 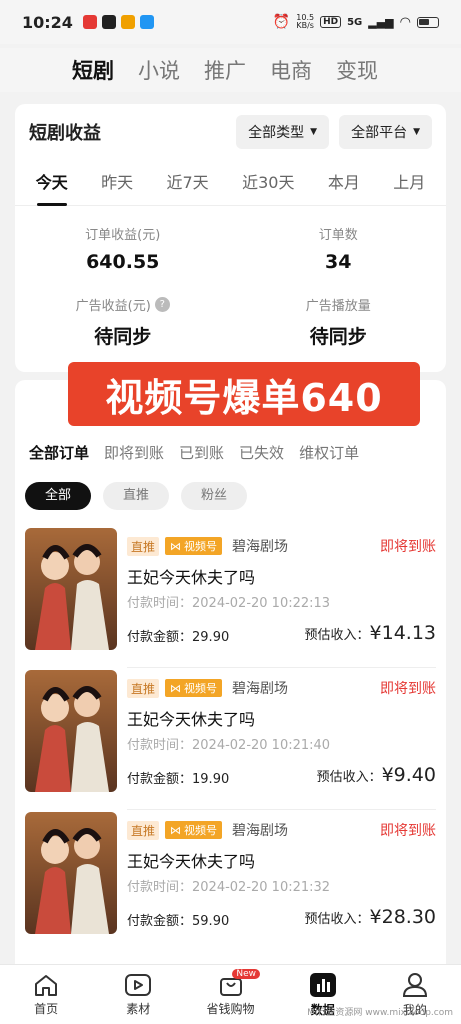 I want to click on order-tags: 直推 ⋈ 视频号 碧海剧场, so click(x=207, y=546).